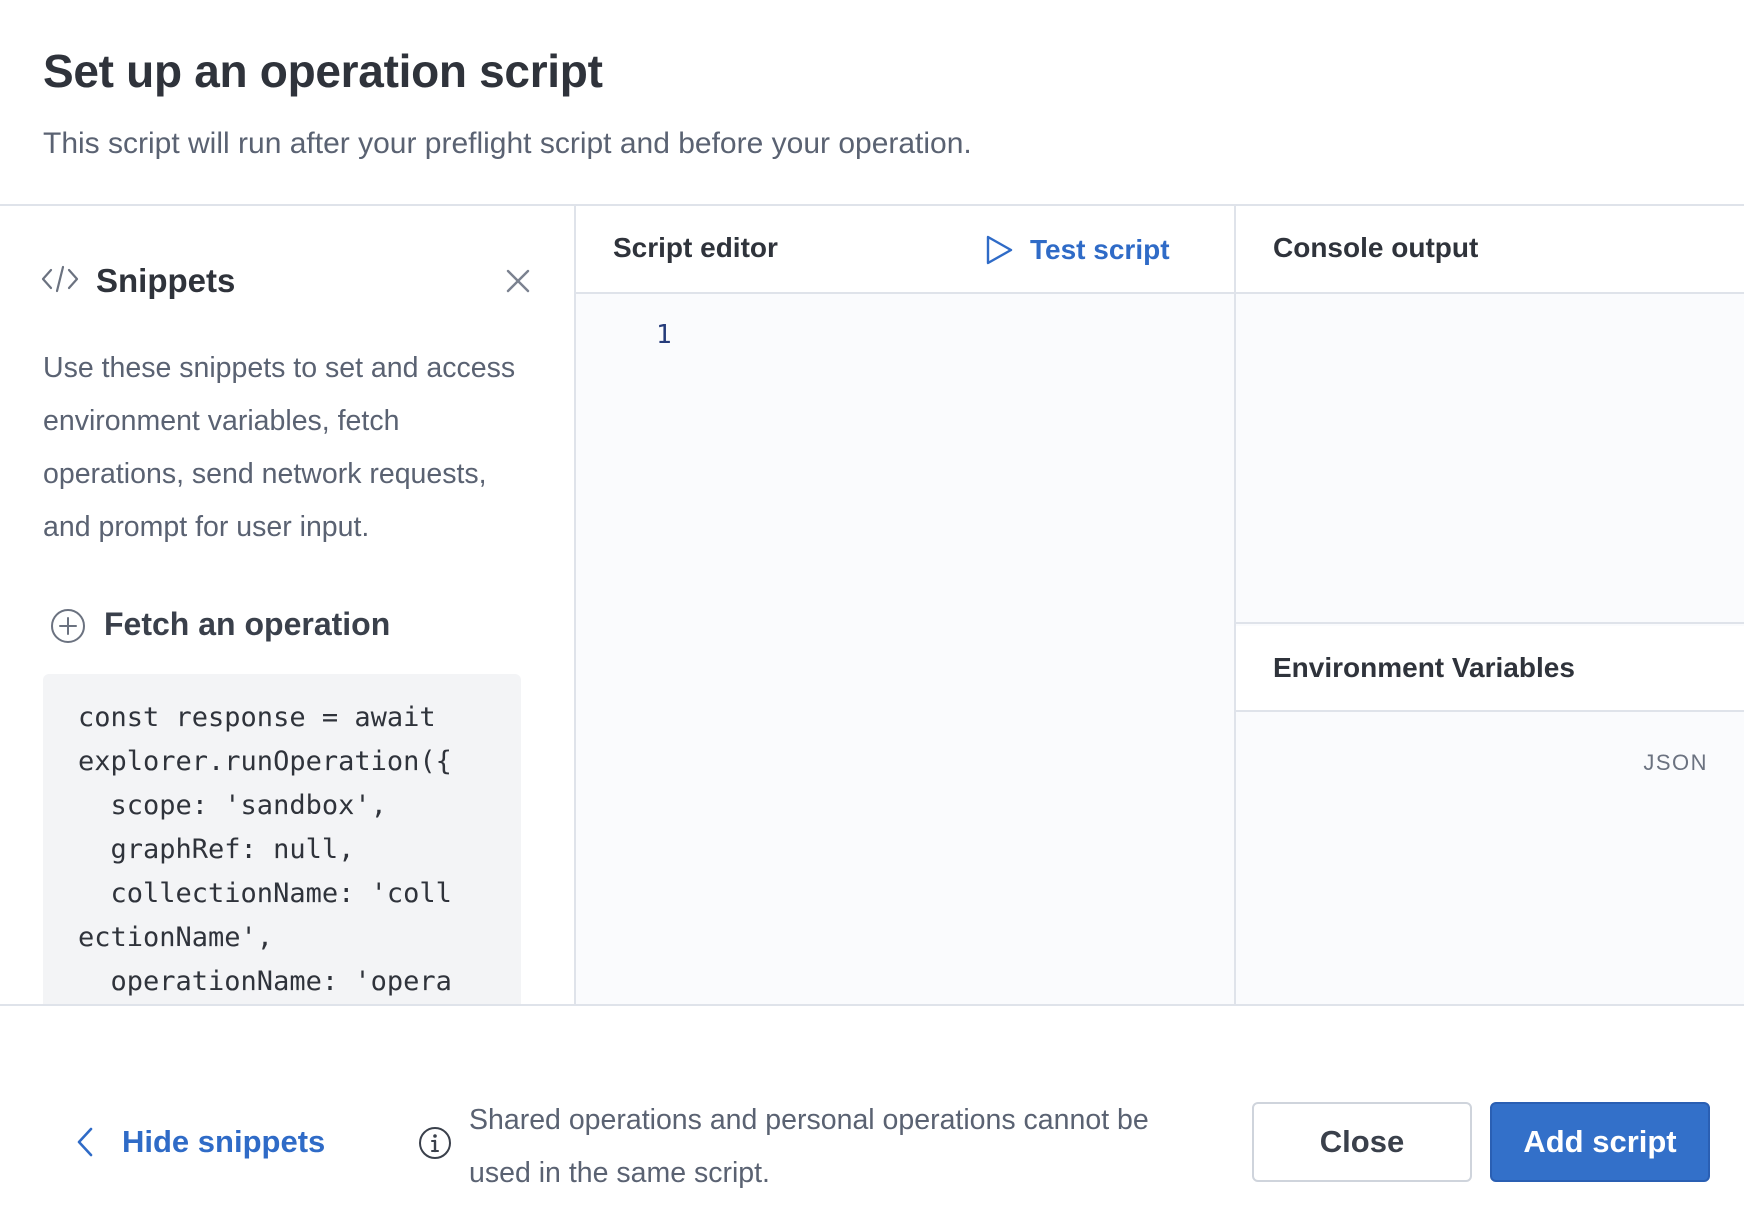  I want to click on hide-snippets-button: Hide snippets, so click(199, 1142).